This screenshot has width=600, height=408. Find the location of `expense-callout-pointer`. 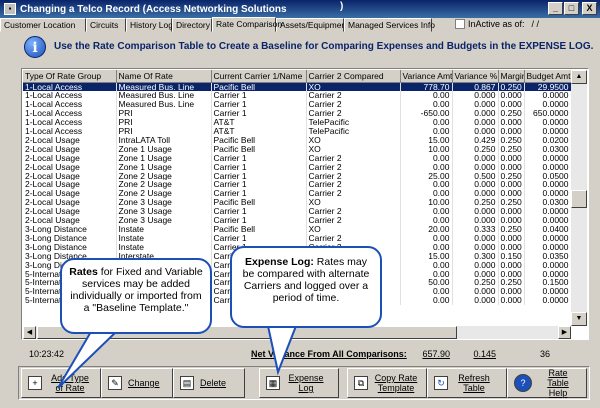

expense-callout-pointer is located at coordinates (282, 350).